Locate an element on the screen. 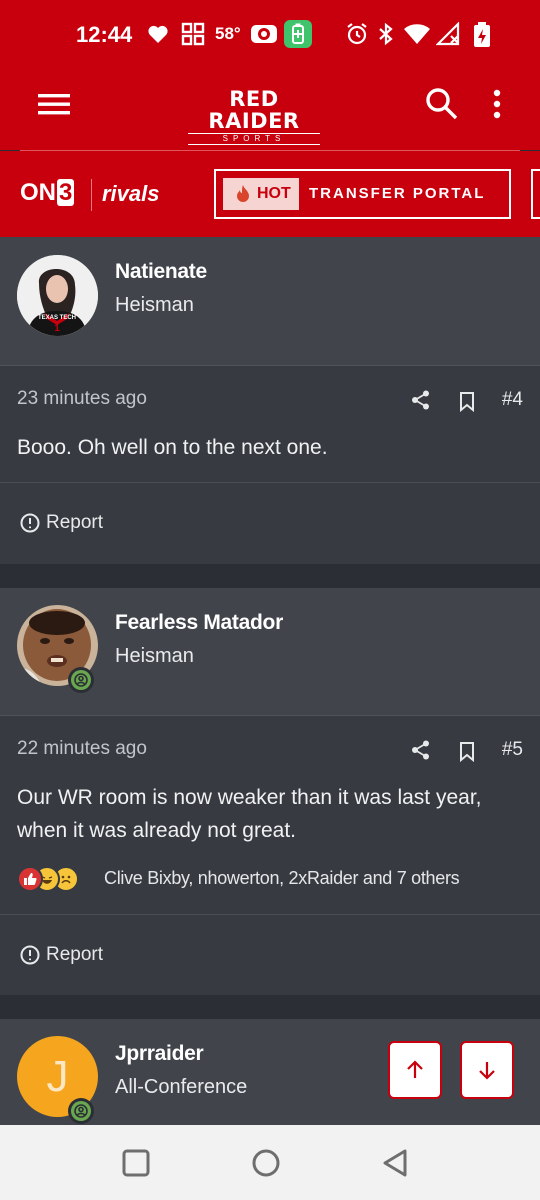 The height and width of the screenshot is (1200, 540). username: Natienate is located at coordinates (161, 272).